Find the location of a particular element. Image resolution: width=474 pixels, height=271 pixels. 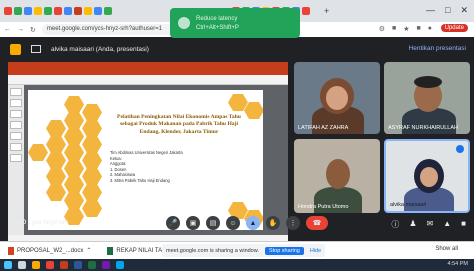

chrome-icon is located at coordinates (50, 265).